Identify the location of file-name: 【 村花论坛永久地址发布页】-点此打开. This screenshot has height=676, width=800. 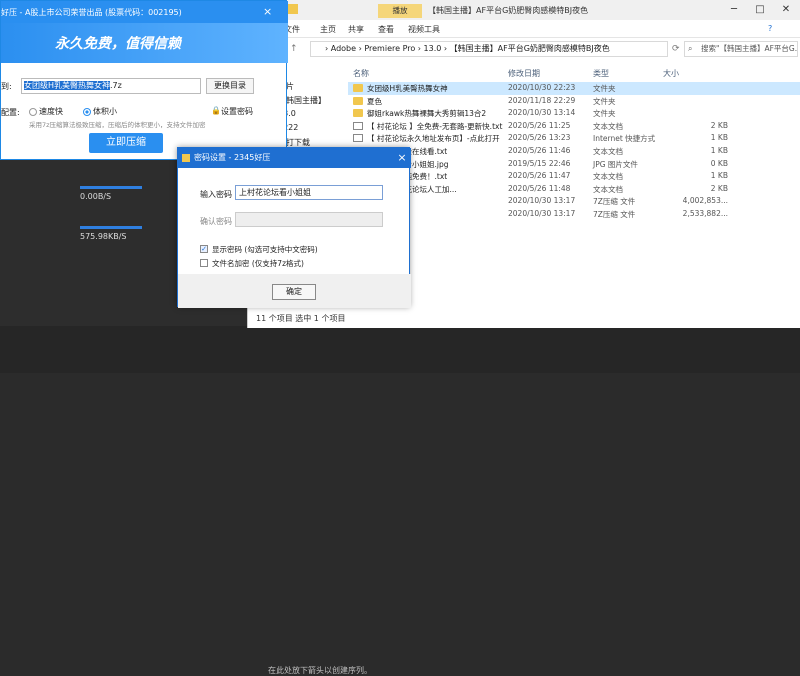
(433, 139).